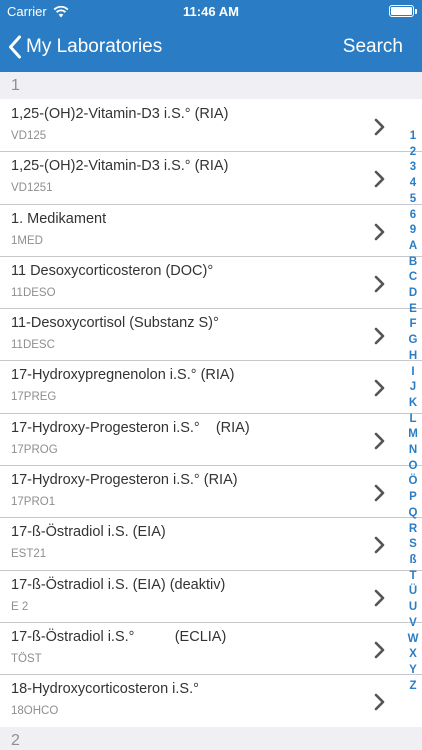 This screenshot has width=422, height=750. Describe the element at coordinates (413, 357) in the screenshot. I see `index-letter: H` at that location.